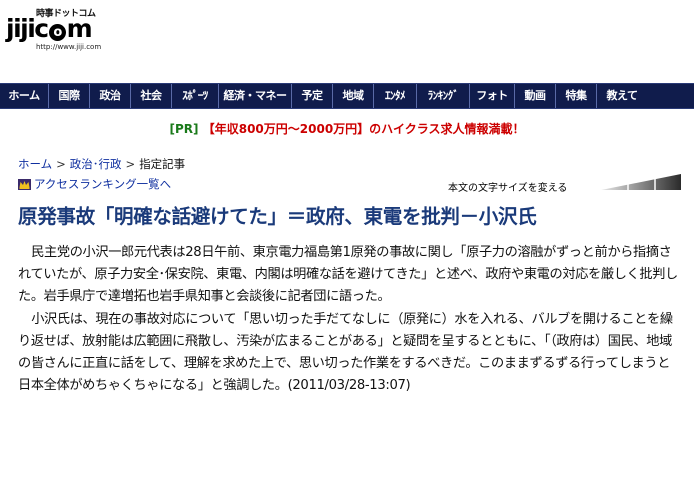 The width and height of the screenshot is (694, 485). I want to click on crown-icon, so click(24, 184).